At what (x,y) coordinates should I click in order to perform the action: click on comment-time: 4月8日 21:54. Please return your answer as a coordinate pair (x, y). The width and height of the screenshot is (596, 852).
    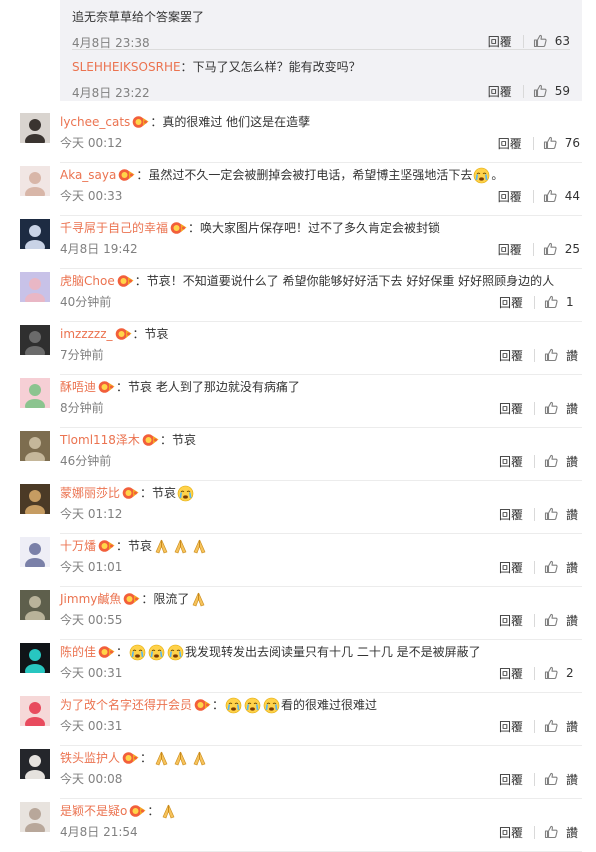
    Looking at the image, I should click on (99, 832).